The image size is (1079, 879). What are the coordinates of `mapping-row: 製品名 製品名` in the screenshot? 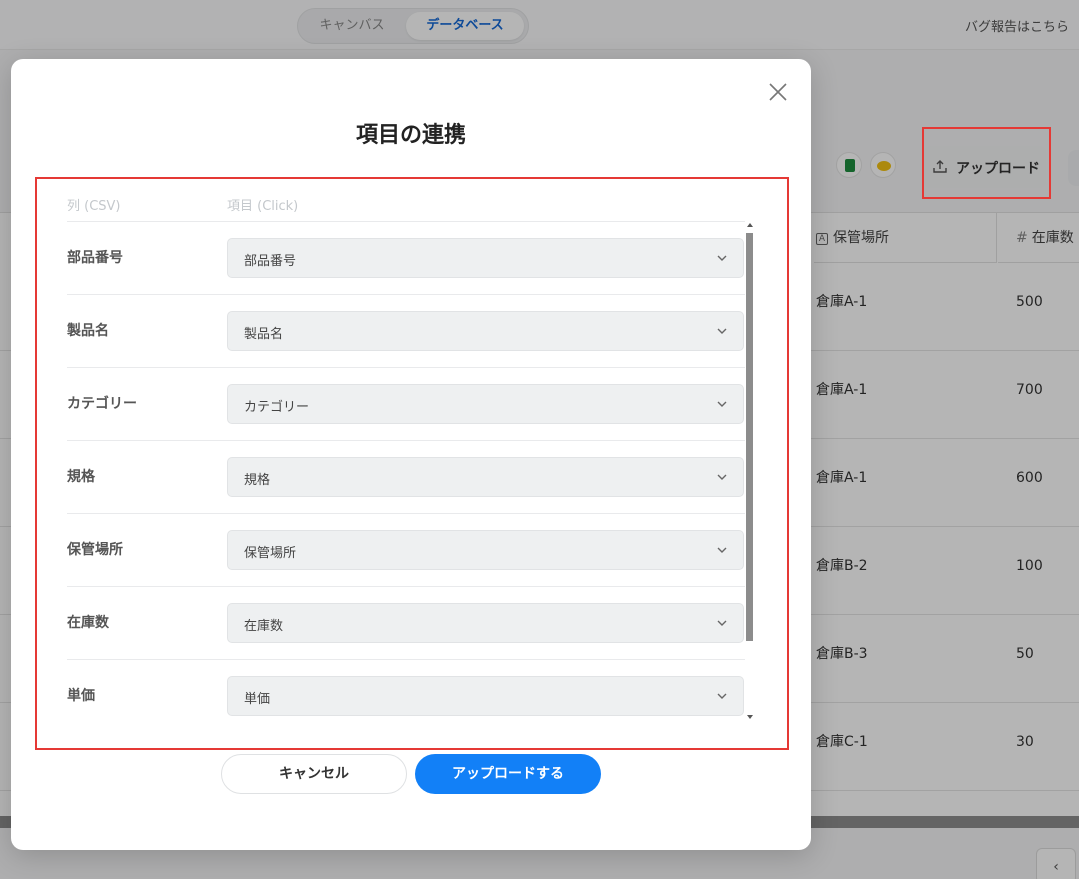 It's located at (406, 331).